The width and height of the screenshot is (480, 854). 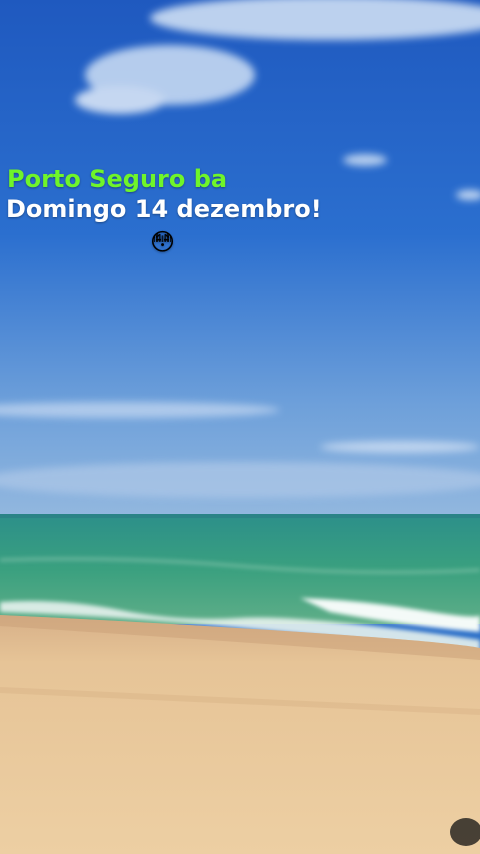 What do you see at coordinates (164, 209) in the screenshot?
I see `date-caption: Domingo 14 dezembro!` at bounding box center [164, 209].